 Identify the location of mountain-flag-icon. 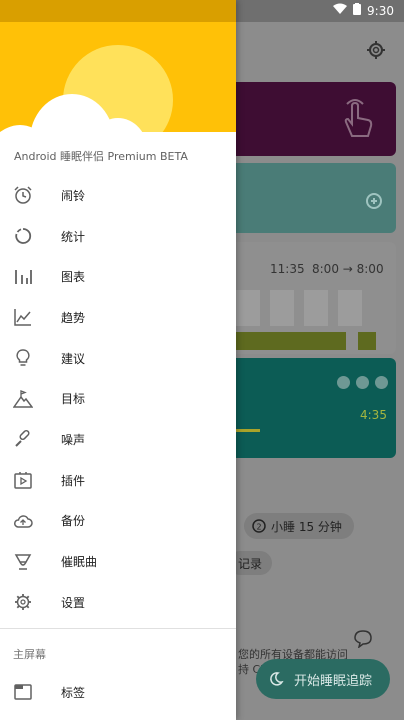
(23, 399).